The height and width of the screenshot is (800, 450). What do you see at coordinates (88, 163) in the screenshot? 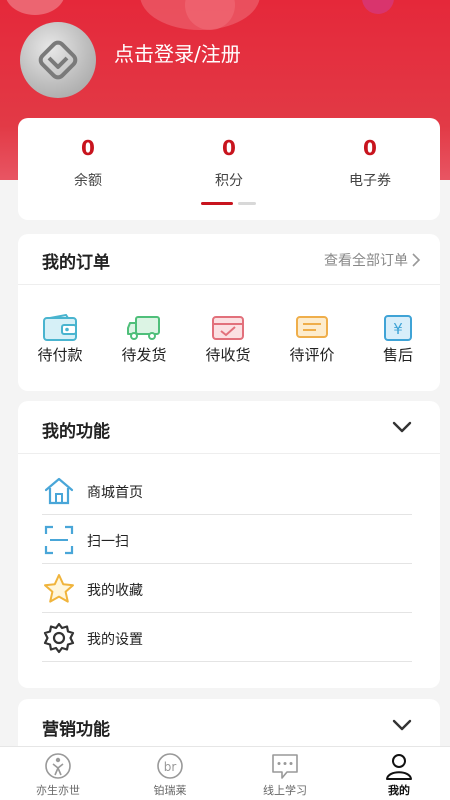
I see `balance-stat: 0 余额` at bounding box center [88, 163].